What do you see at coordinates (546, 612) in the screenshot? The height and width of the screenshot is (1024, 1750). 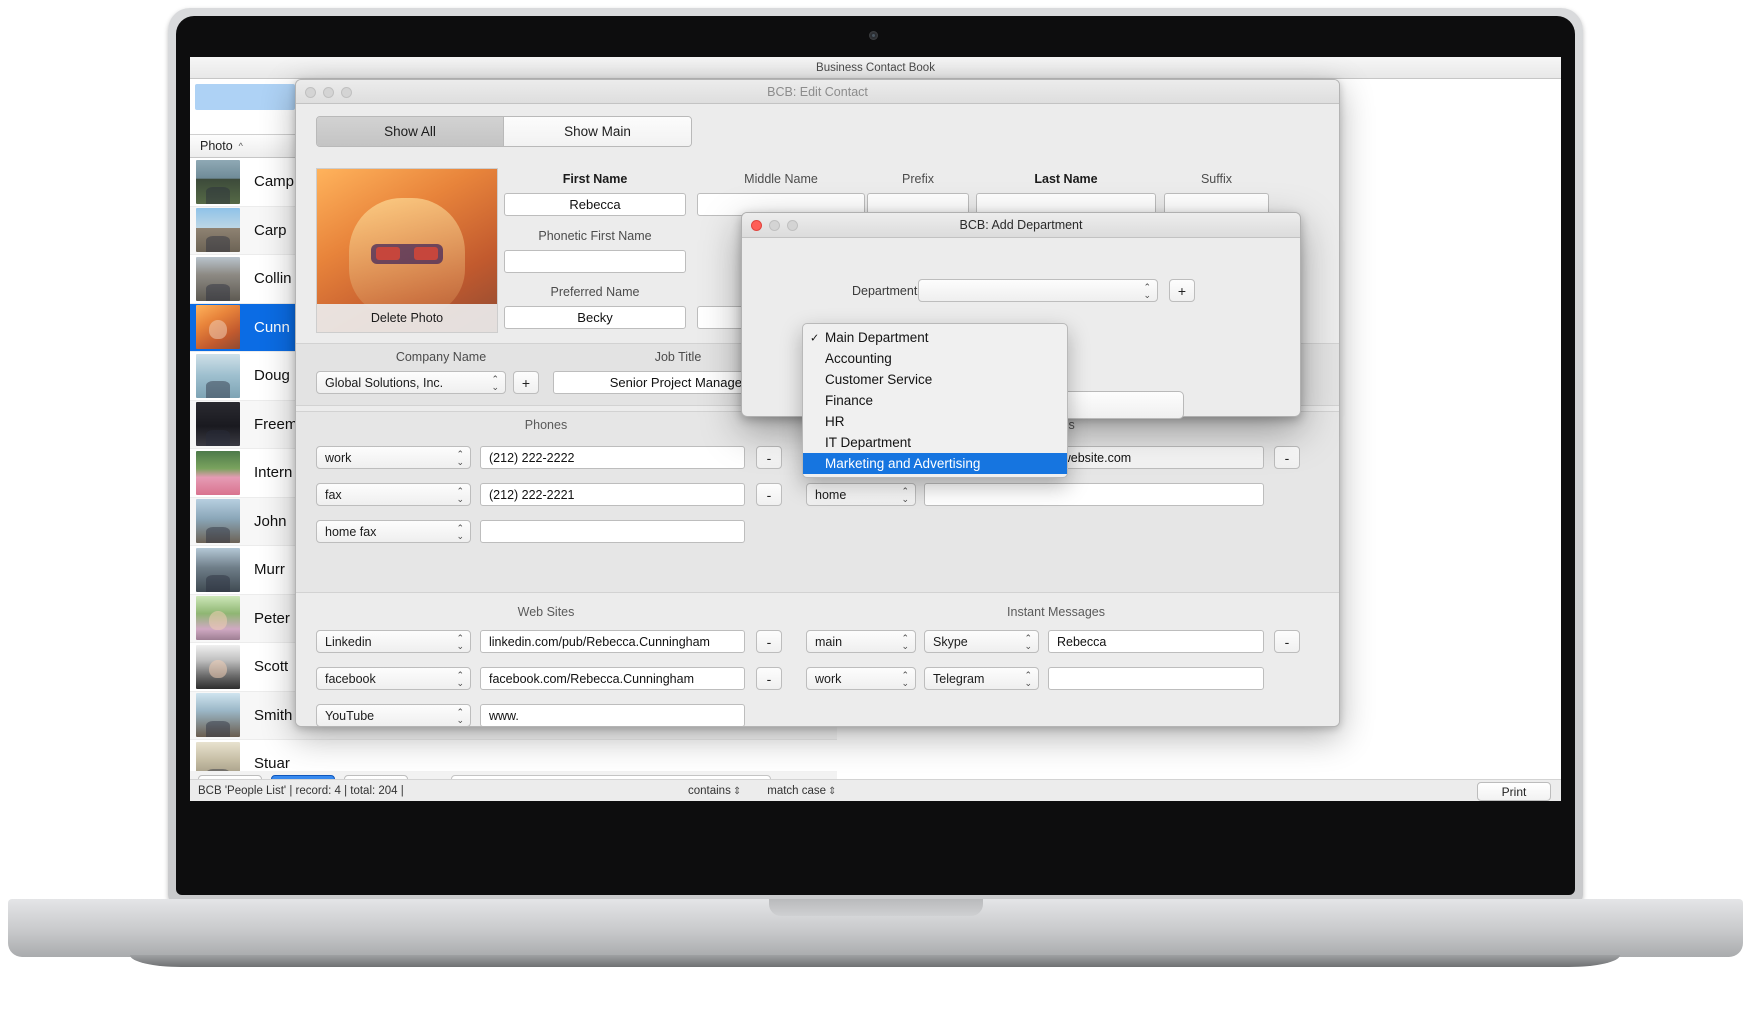 I see `group-title-websites: Web Sites` at bounding box center [546, 612].